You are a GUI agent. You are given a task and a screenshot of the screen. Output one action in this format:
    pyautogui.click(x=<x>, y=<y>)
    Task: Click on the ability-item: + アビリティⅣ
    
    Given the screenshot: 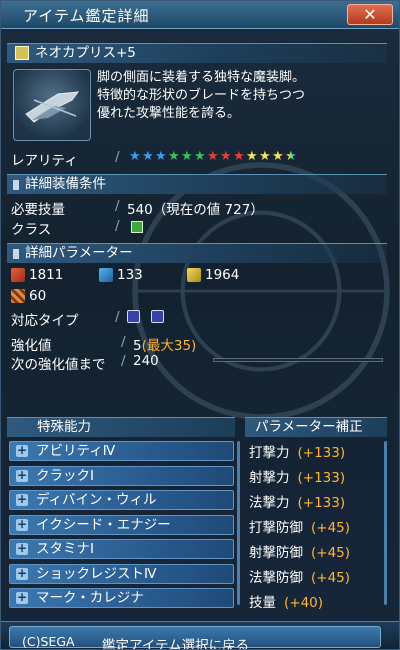 What is the action you would take?
    pyautogui.click(x=121, y=451)
    